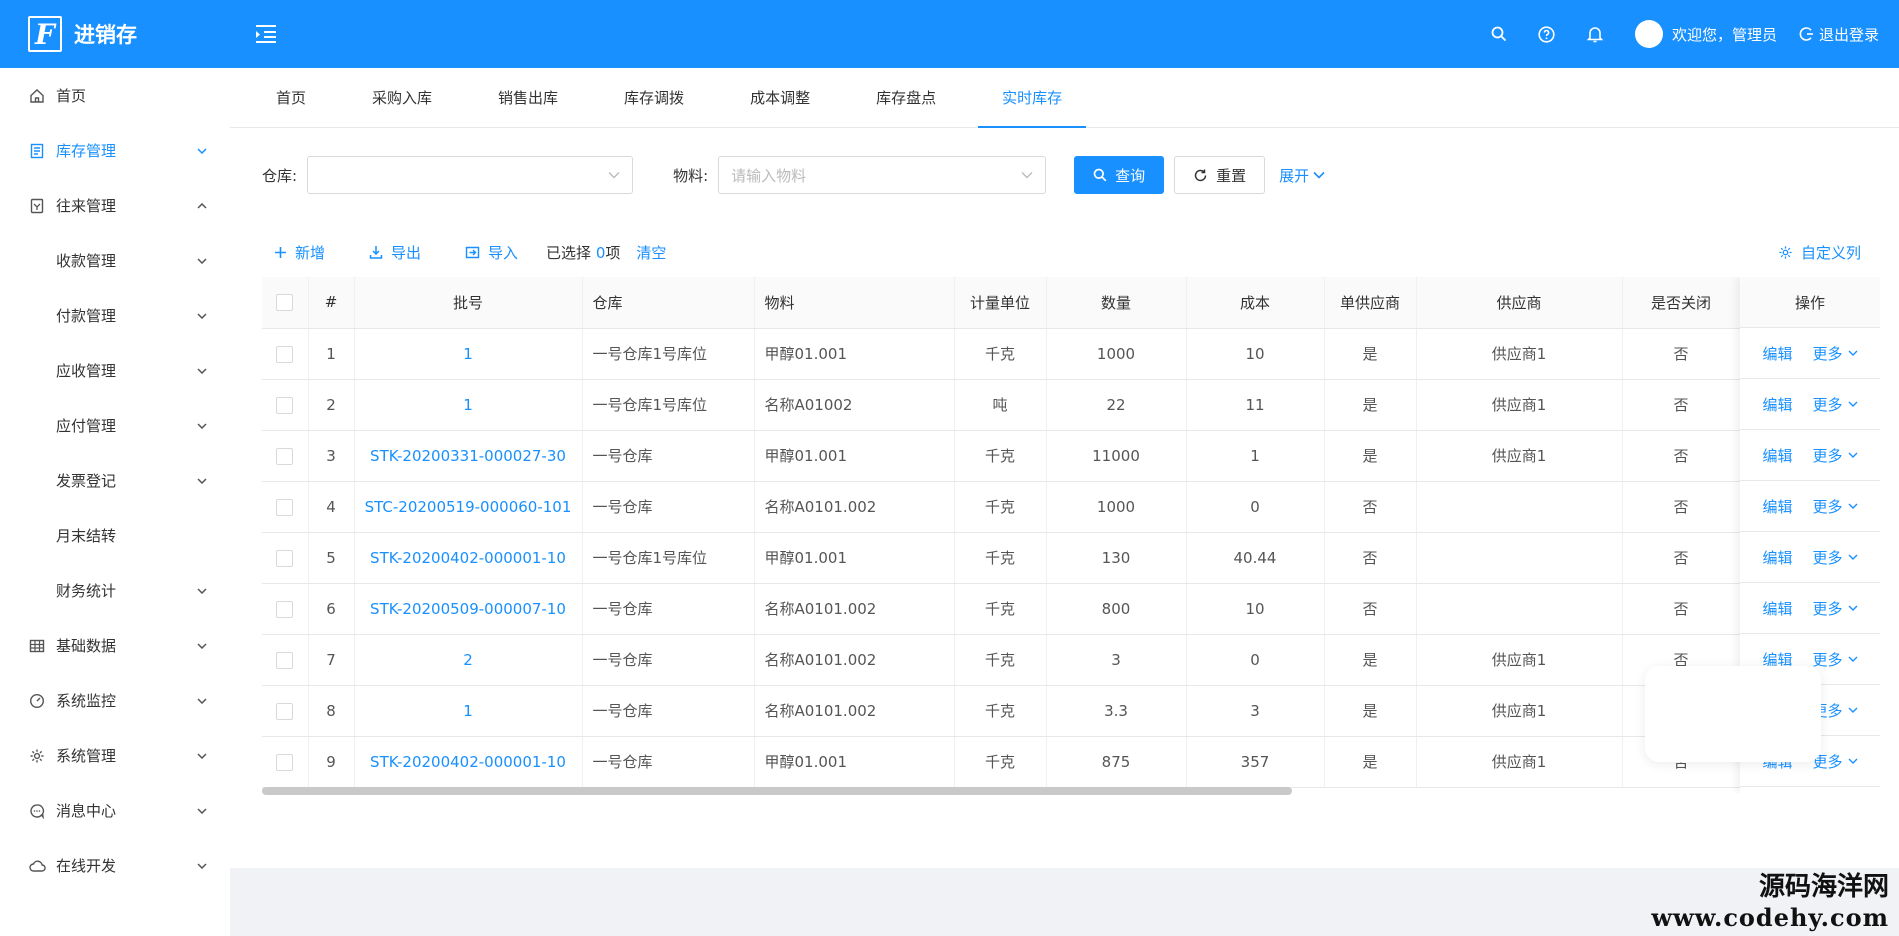 The height and width of the screenshot is (936, 1899). What do you see at coordinates (491, 252) in the screenshot?
I see `import-button: 导入` at bounding box center [491, 252].